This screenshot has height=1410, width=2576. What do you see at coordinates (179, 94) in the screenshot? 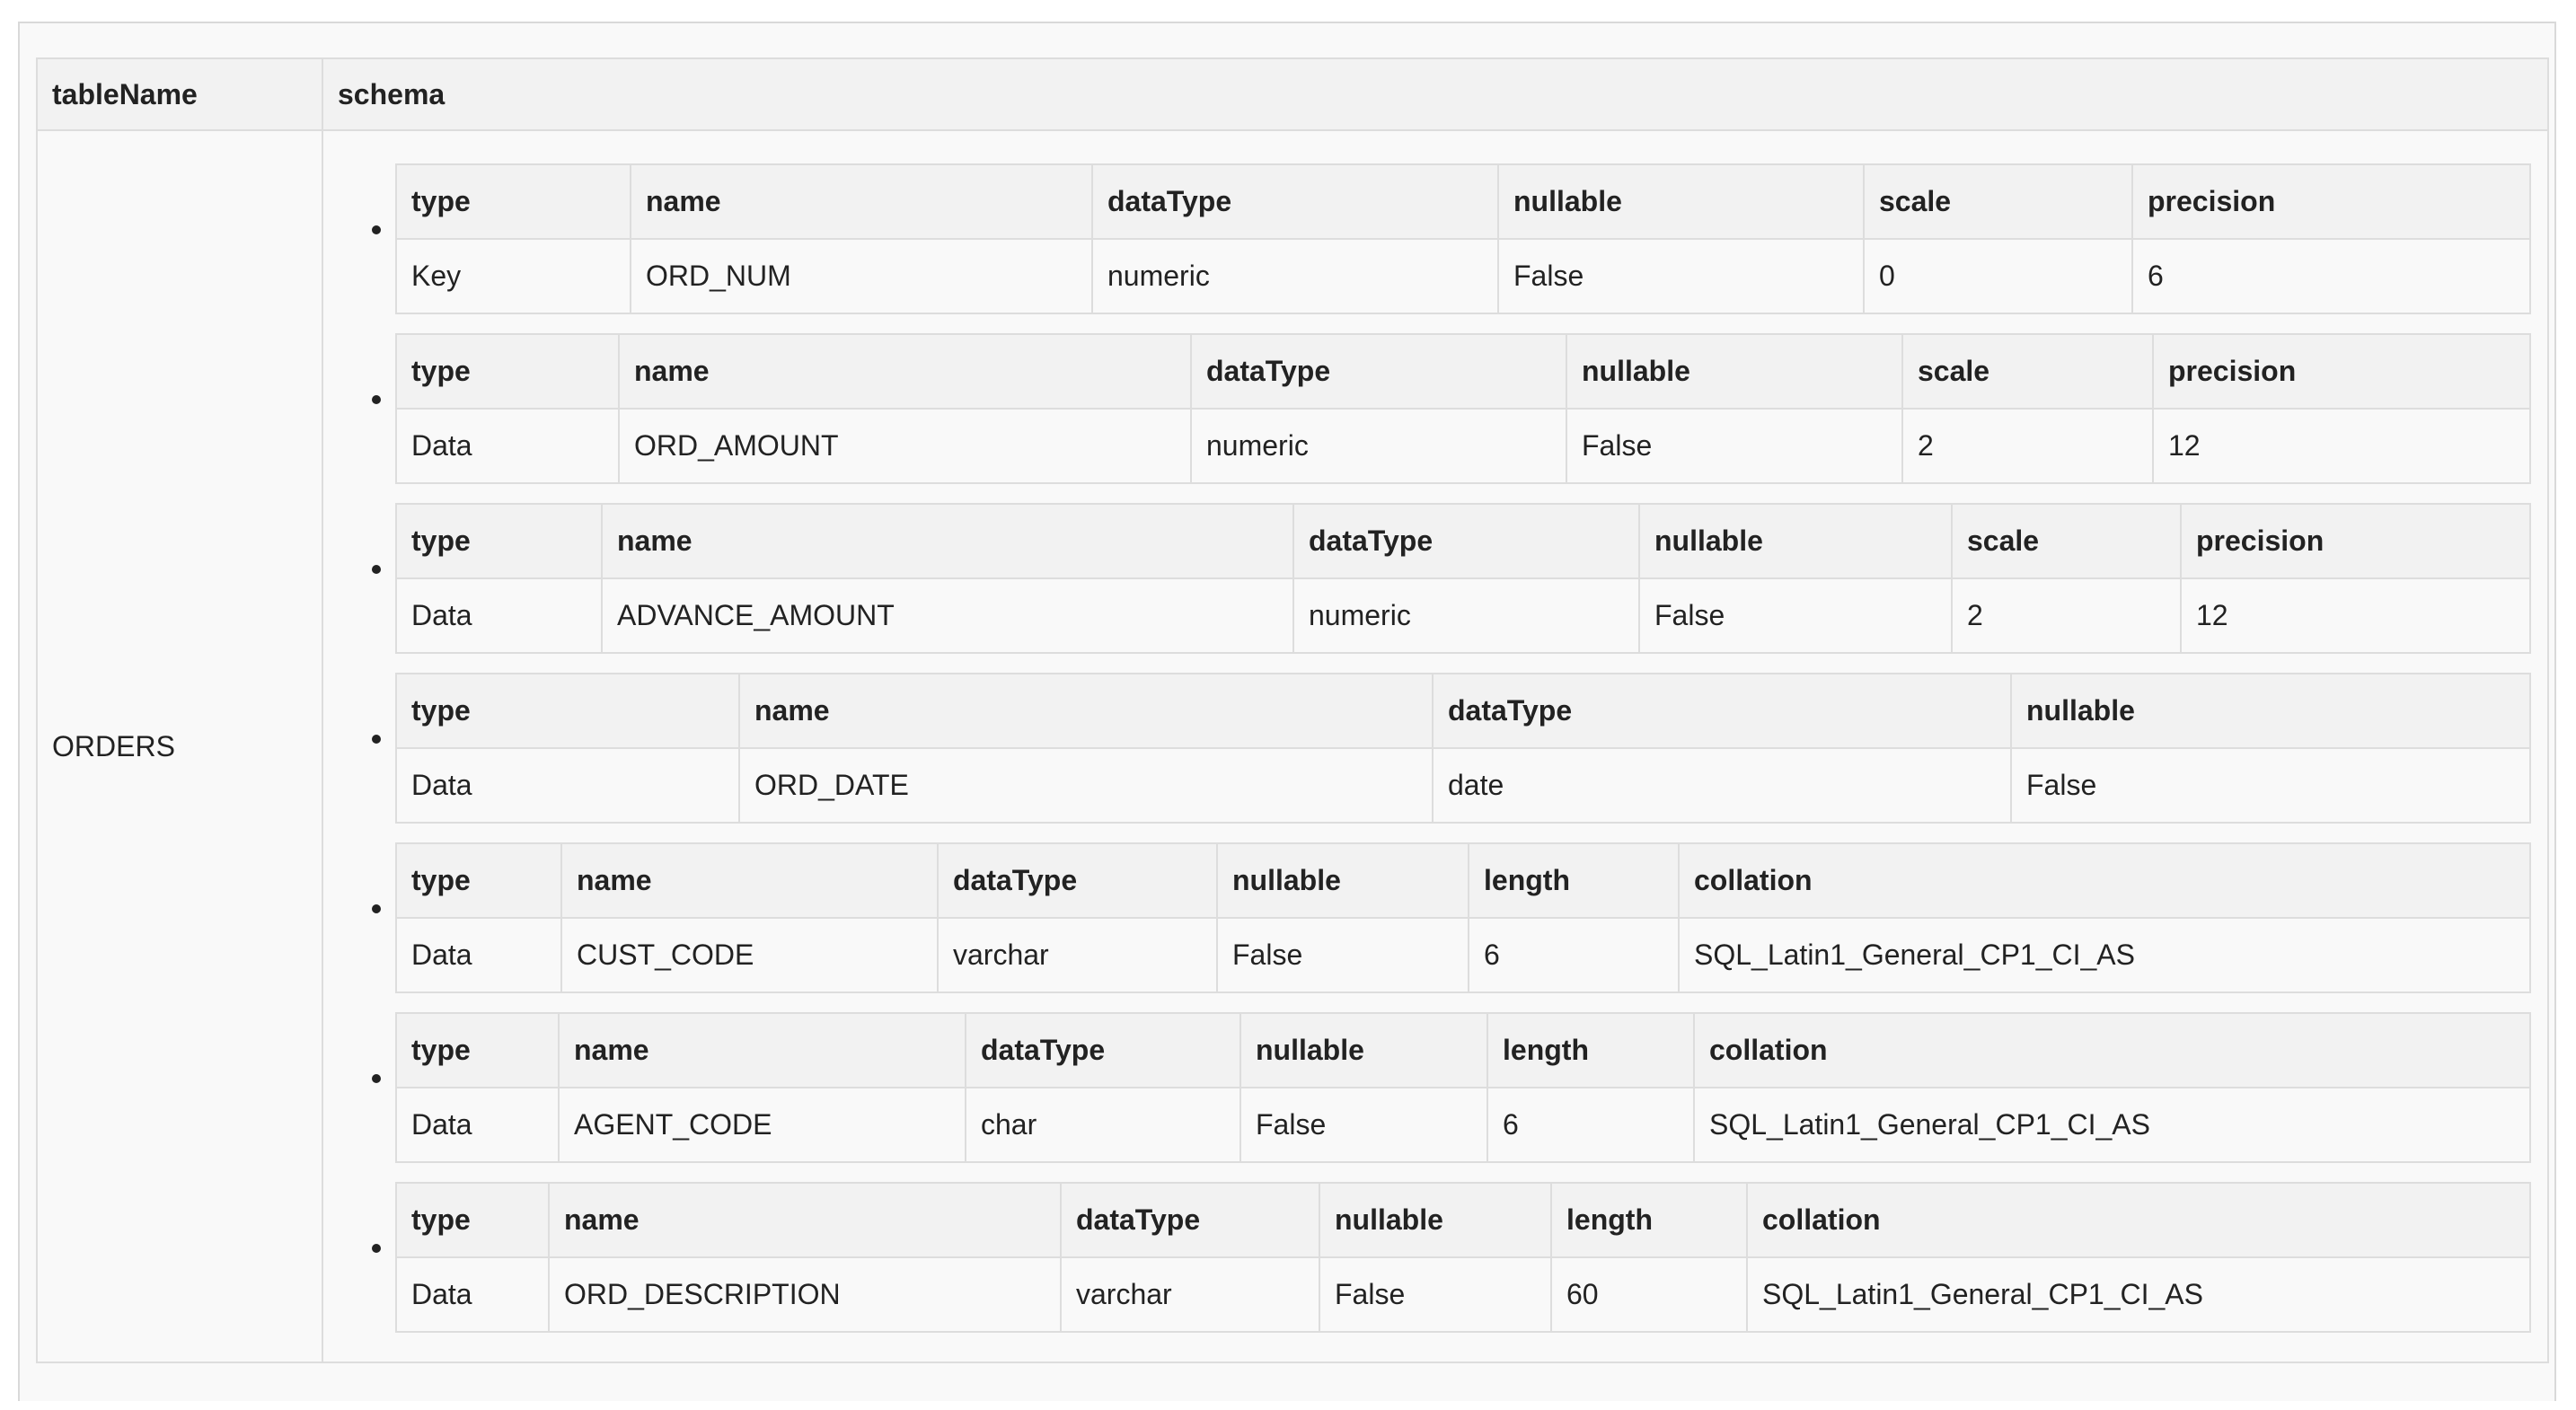
I see `header-table-name: tableName` at bounding box center [179, 94].